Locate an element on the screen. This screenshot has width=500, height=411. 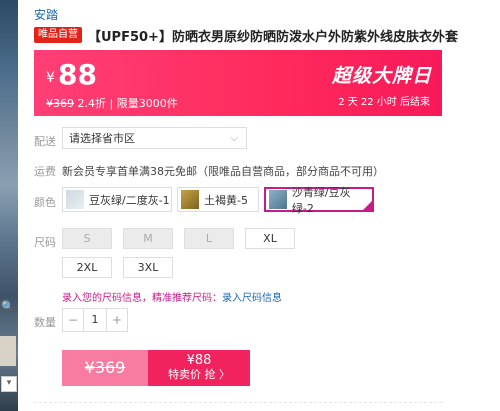
color-option-1: 豆灰绿/二度灰-1 is located at coordinates (117, 199).